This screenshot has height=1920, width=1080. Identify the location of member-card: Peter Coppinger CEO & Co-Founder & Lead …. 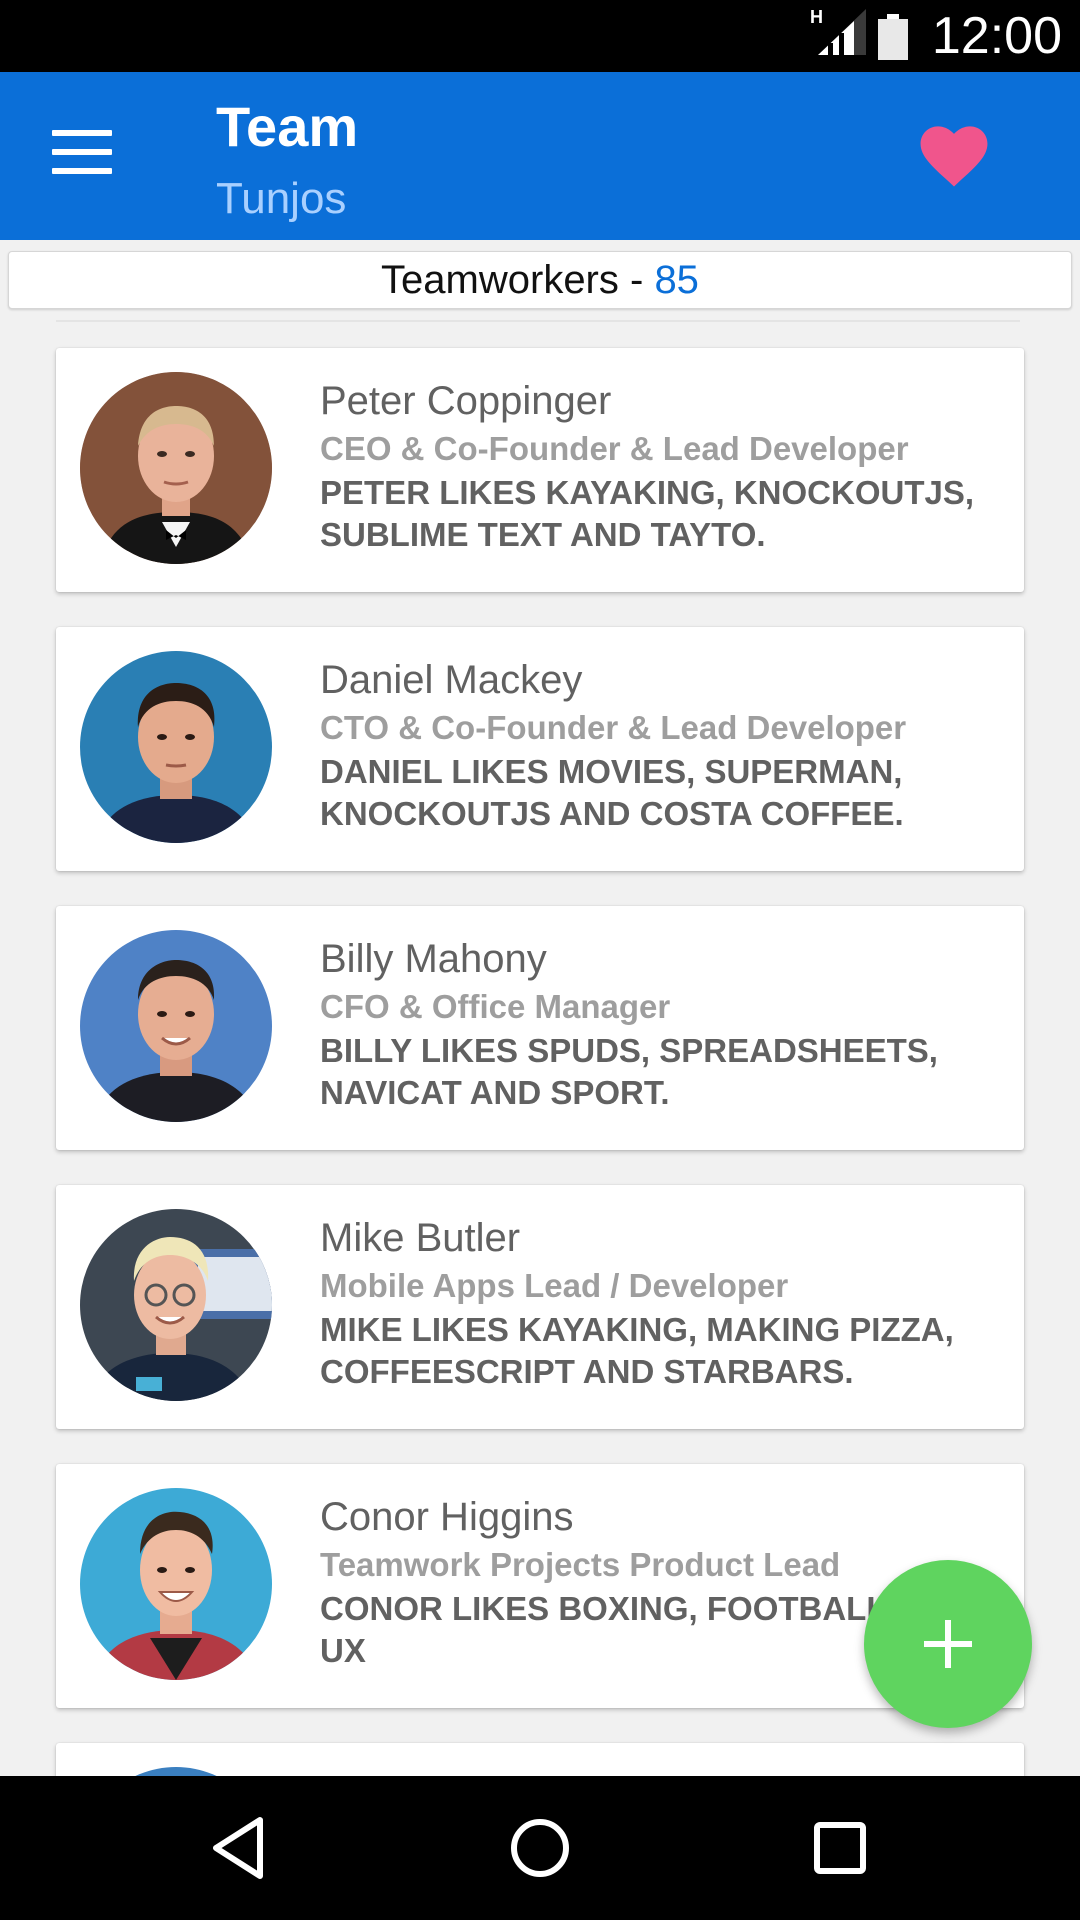
(540, 470).